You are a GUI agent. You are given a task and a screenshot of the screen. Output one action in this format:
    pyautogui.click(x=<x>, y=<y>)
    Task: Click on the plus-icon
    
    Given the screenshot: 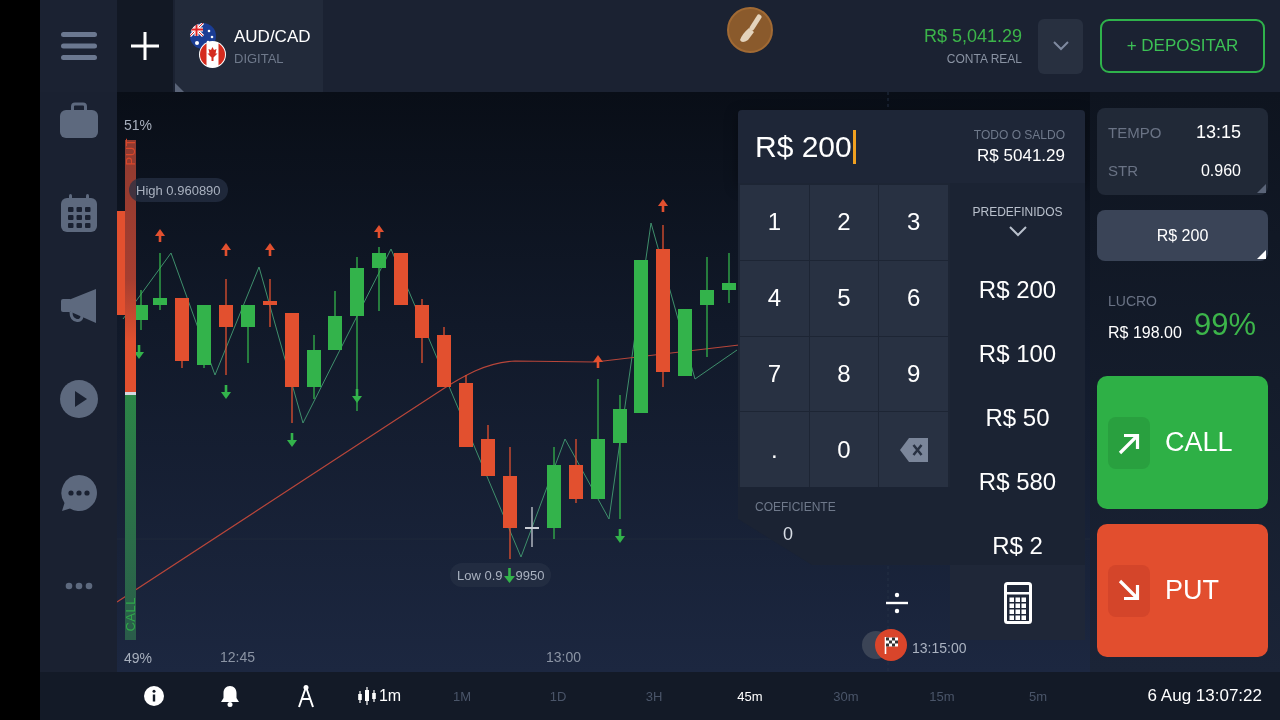 What is the action you would take?
    pyautogui.click(x=145, y=46)
    